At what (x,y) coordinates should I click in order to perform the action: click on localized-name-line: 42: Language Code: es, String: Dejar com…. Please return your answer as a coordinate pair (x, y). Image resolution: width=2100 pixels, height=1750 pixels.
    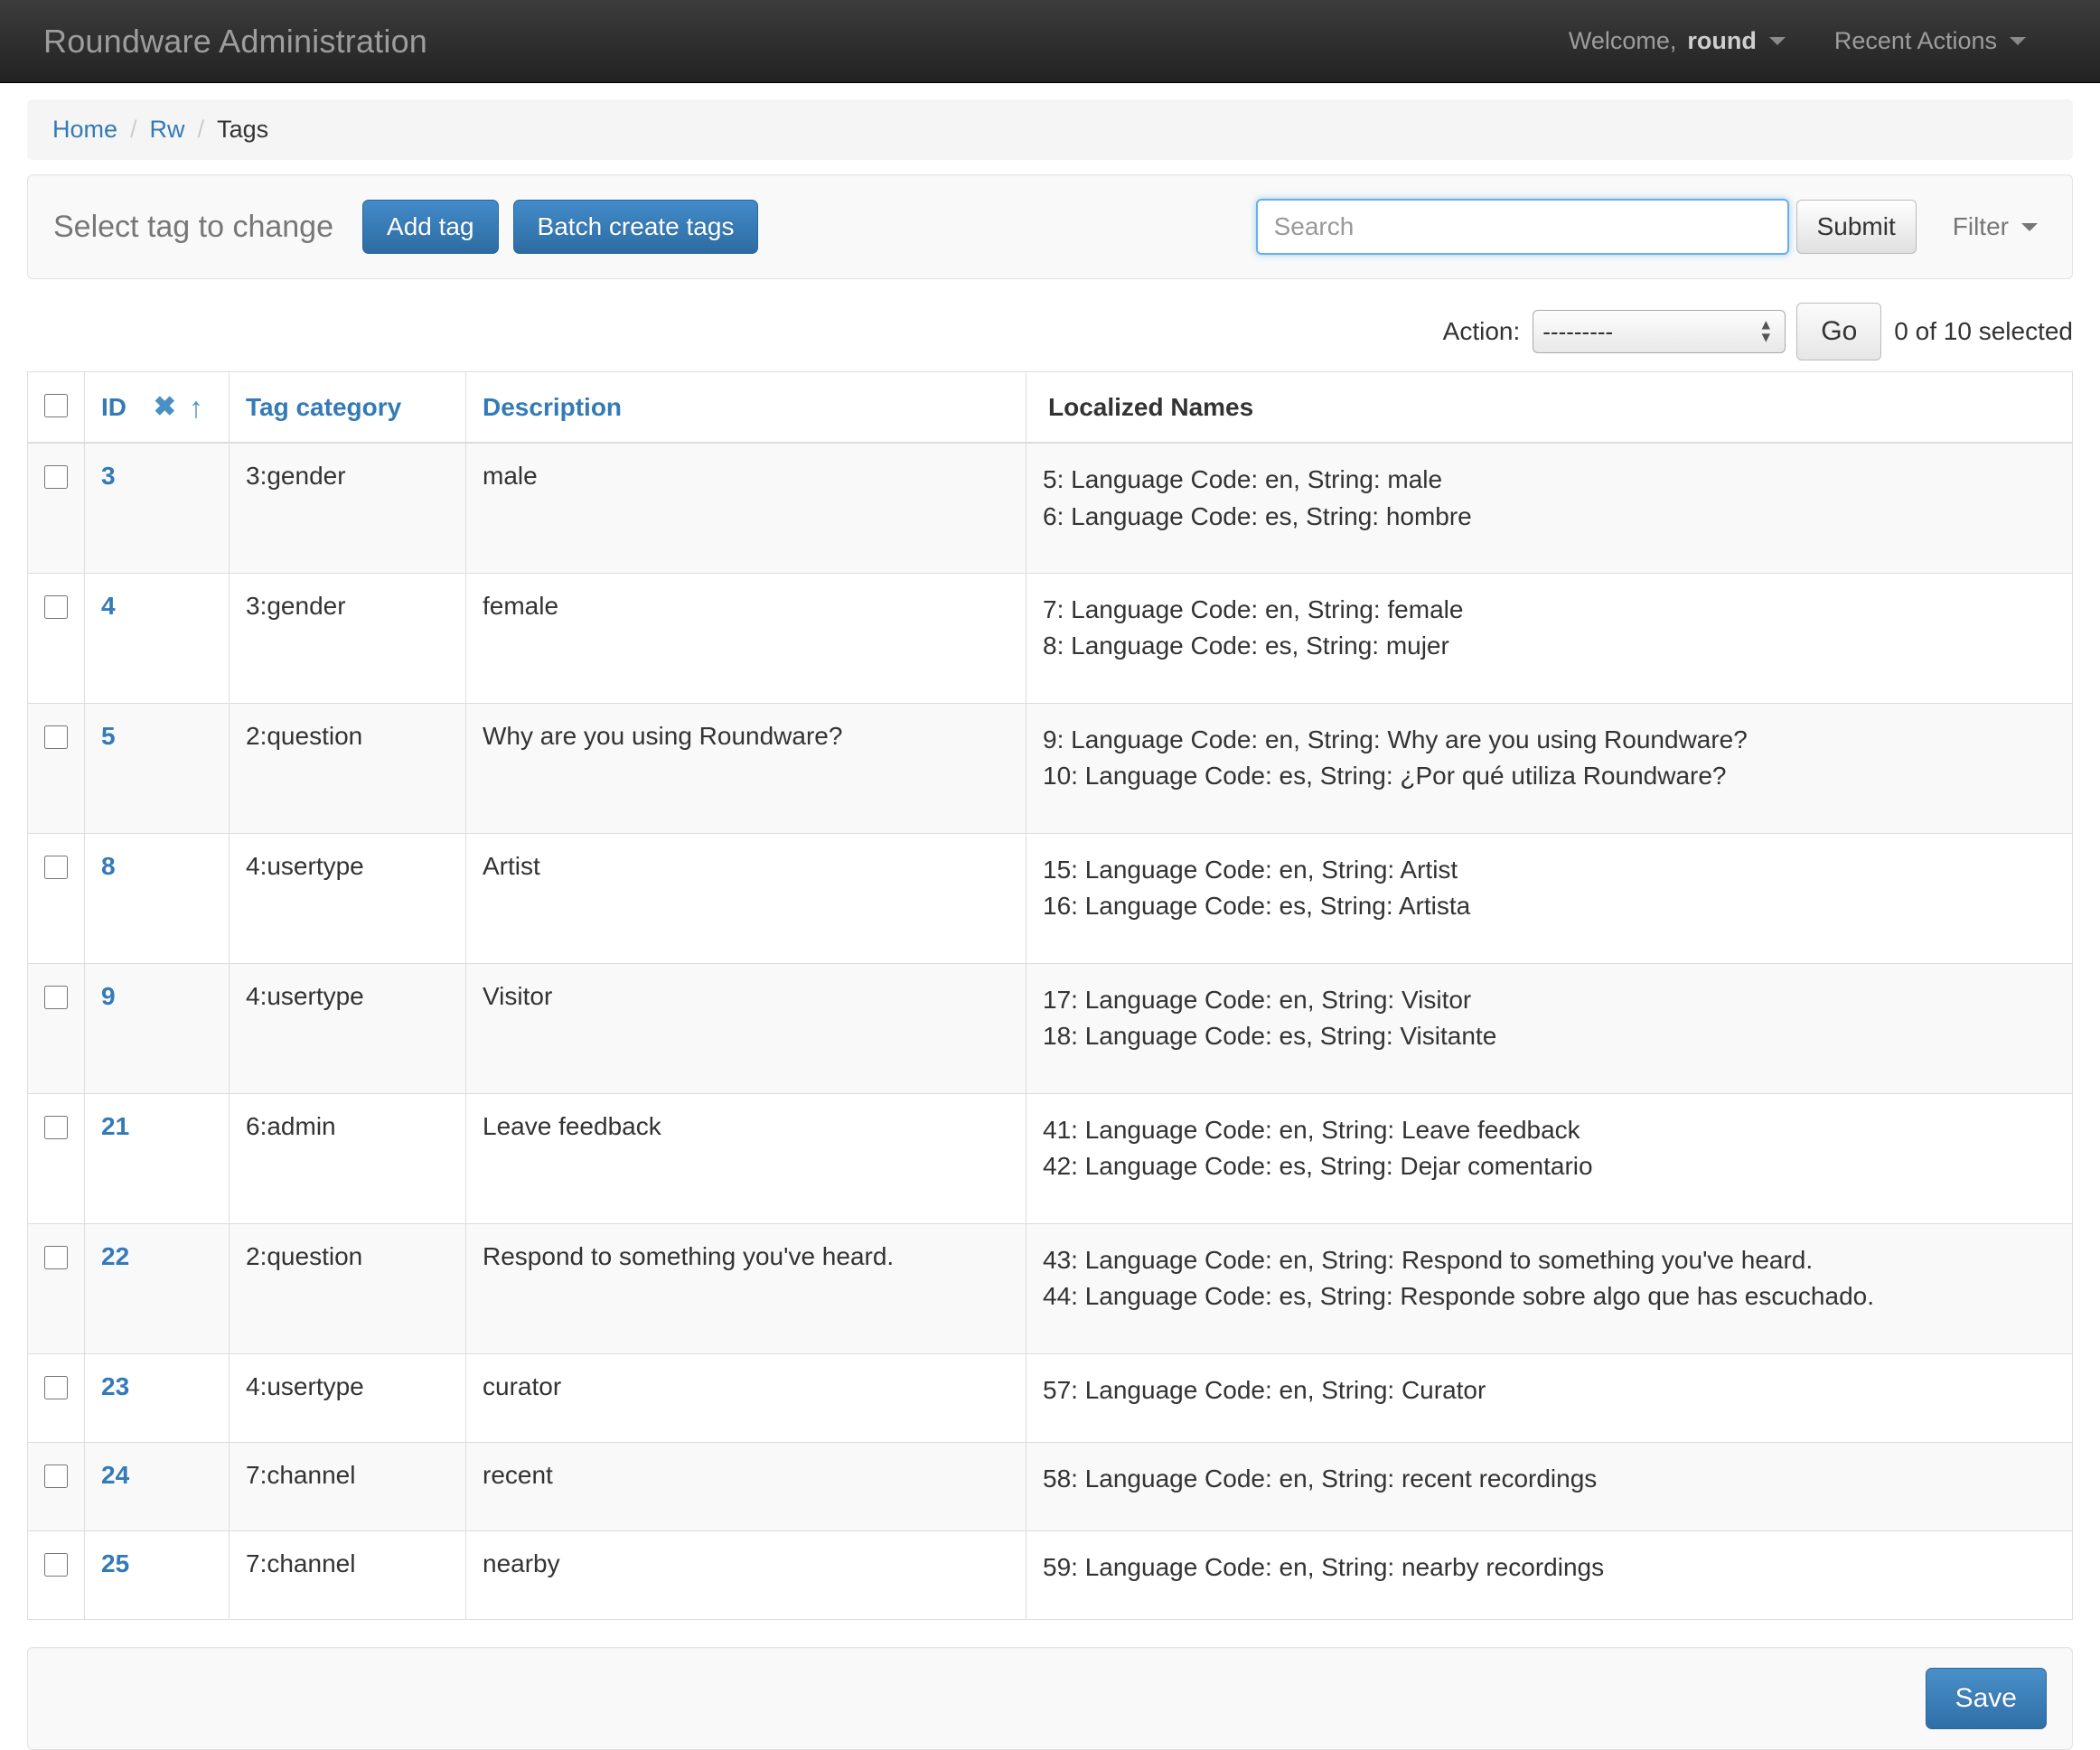
    Looking at the image, I should click on (1318, 1166).